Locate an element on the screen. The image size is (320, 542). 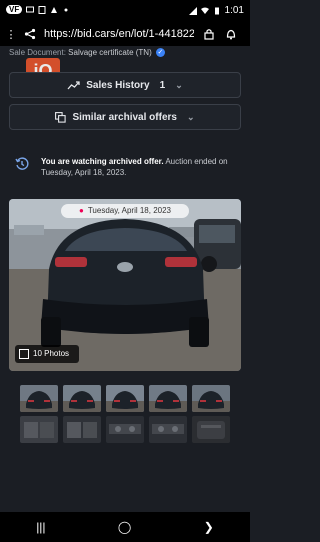
browser-toolbar: ⋮ https://bid.cars/en/lot/1-441822 is located at coordinates (125, 34).